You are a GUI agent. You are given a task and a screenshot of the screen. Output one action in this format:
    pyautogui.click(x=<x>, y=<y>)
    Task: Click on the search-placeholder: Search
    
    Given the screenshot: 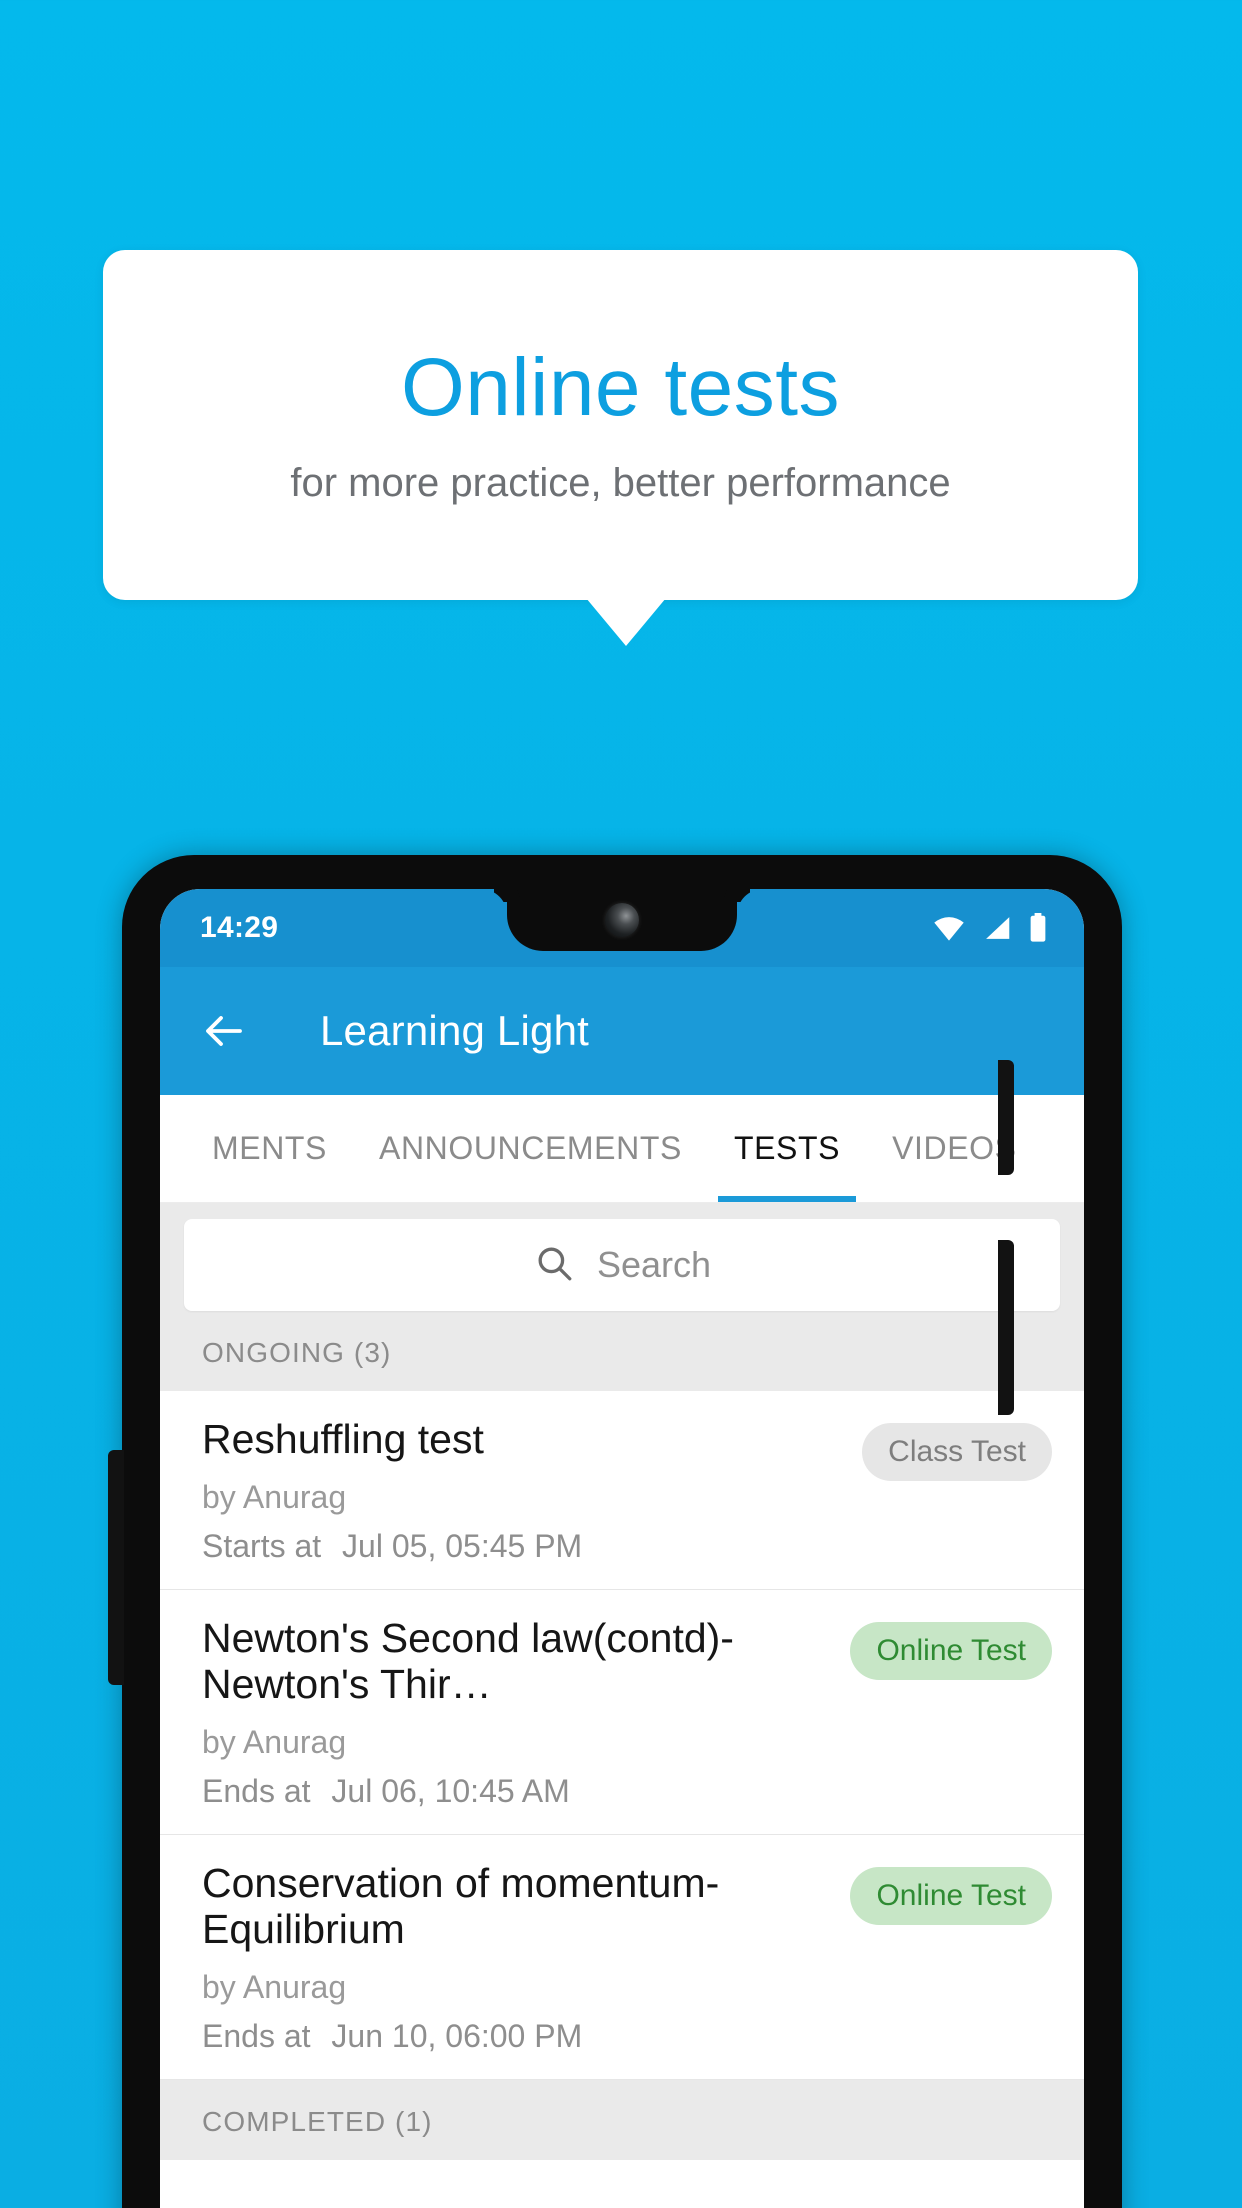 What is the action you would take?
    pyautogui.click(x=654, y=1264)
    